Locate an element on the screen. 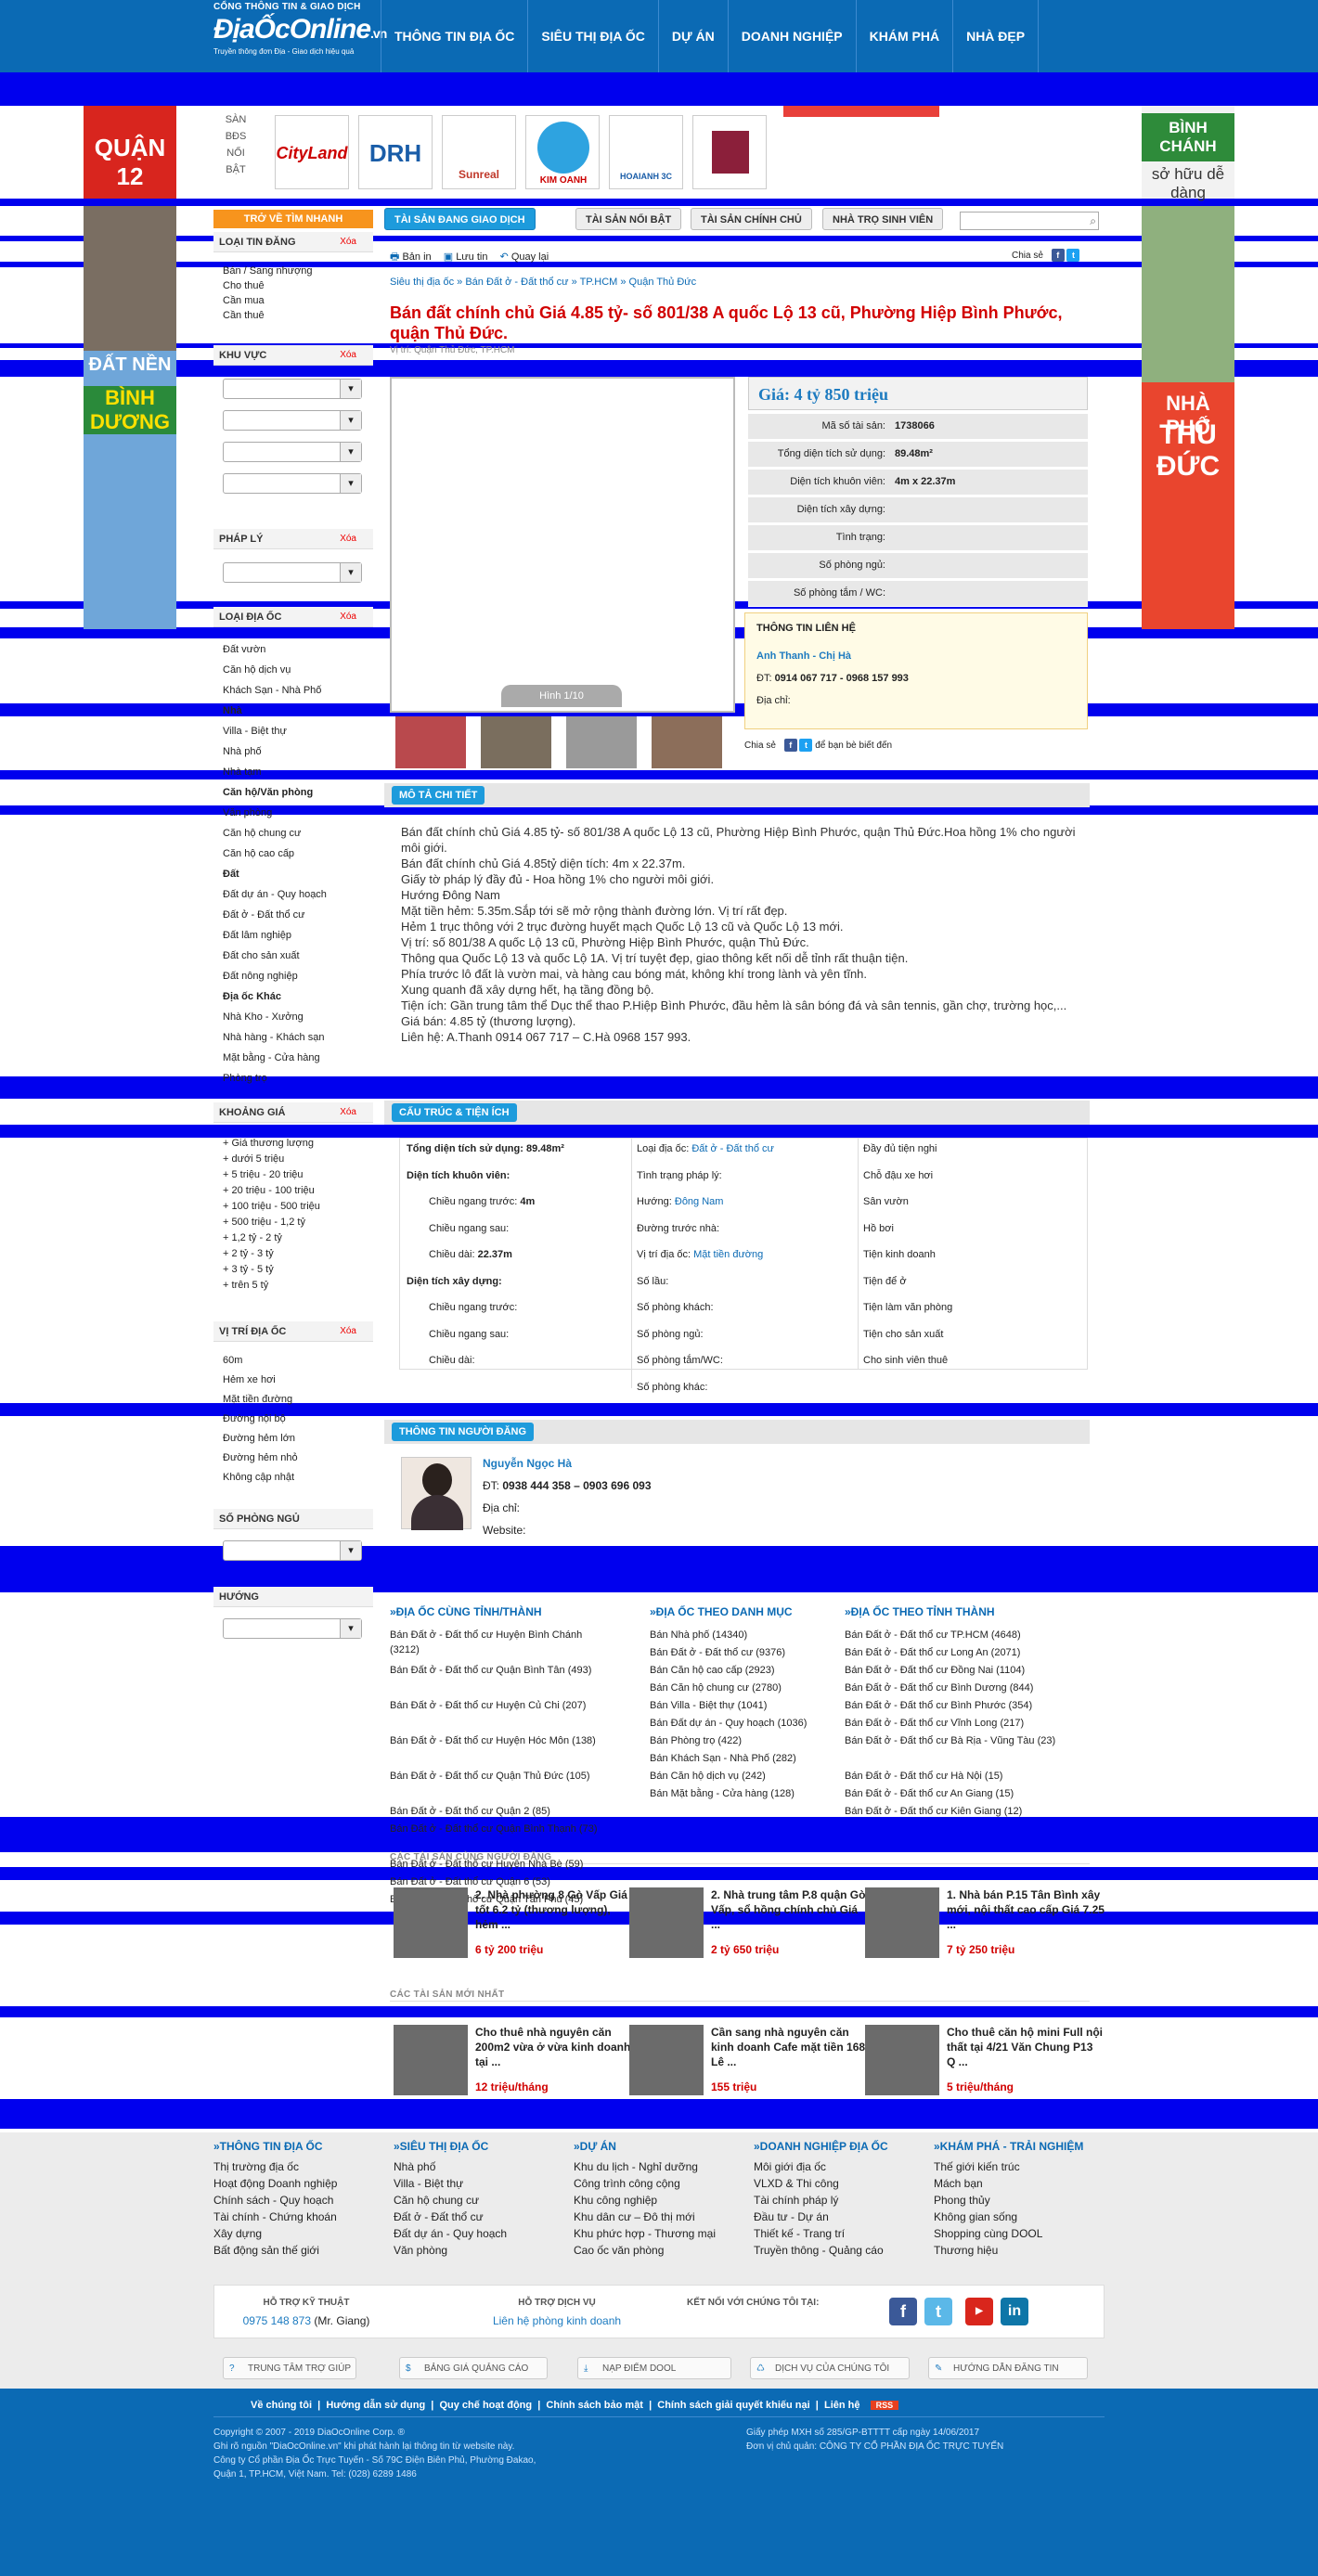 The width and height of the screenshot is (1318, 2576). footer-column-head: »KHÁM PHÁ - TRẢI NGHIỆM is located at coordinates (1013, 2146).